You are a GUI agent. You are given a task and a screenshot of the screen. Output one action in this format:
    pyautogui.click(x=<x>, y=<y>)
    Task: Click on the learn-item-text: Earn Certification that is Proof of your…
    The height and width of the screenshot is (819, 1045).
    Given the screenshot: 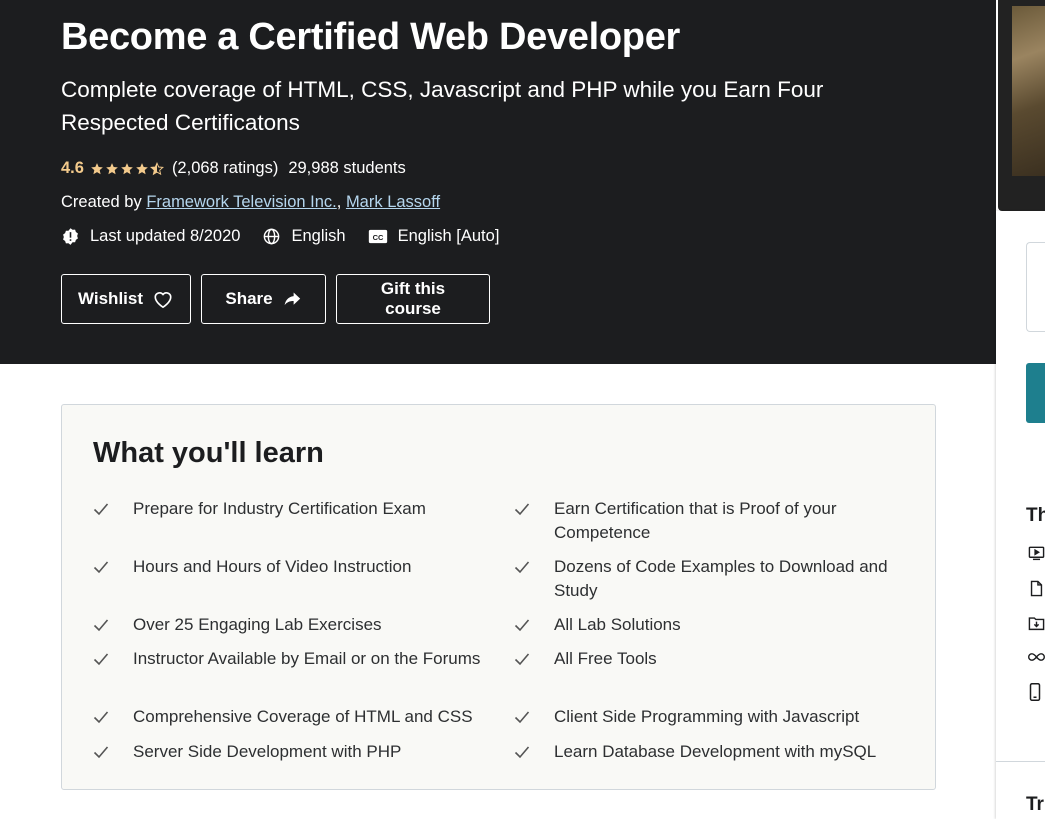 What is the action you would take?
    pyautogui.click(x=695, y=520)
    